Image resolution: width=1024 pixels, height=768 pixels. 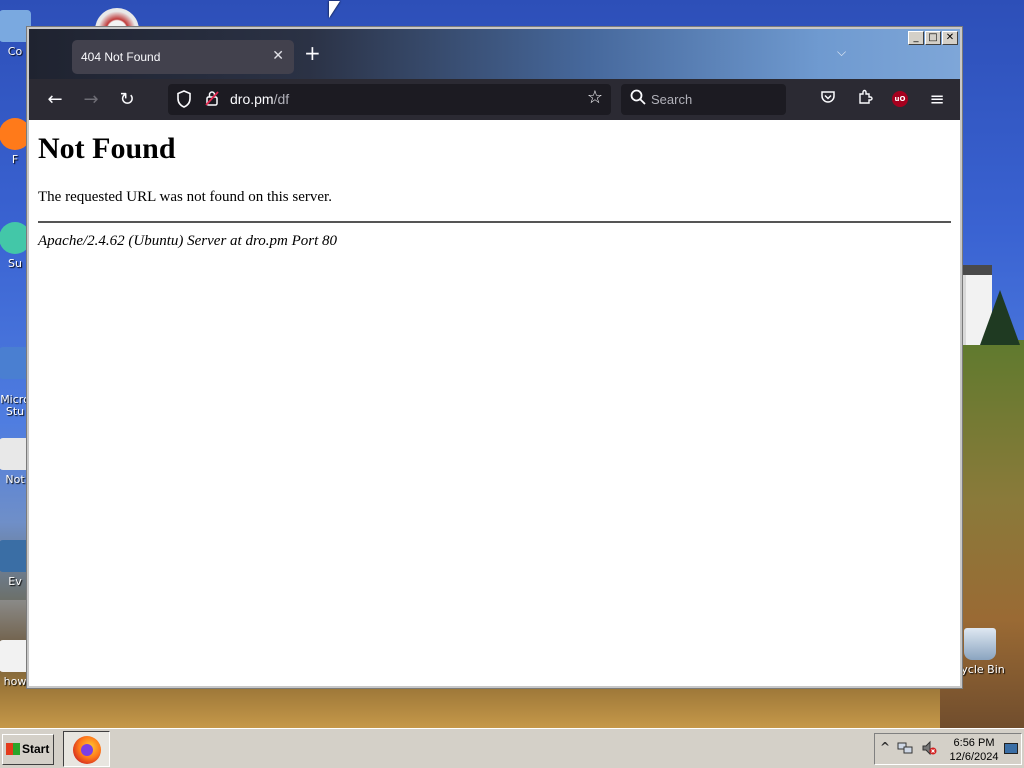 What do you see at coordinates (865, 100) in the screenshot?
I see `extensions-icon` at bounding box center [865, 100].